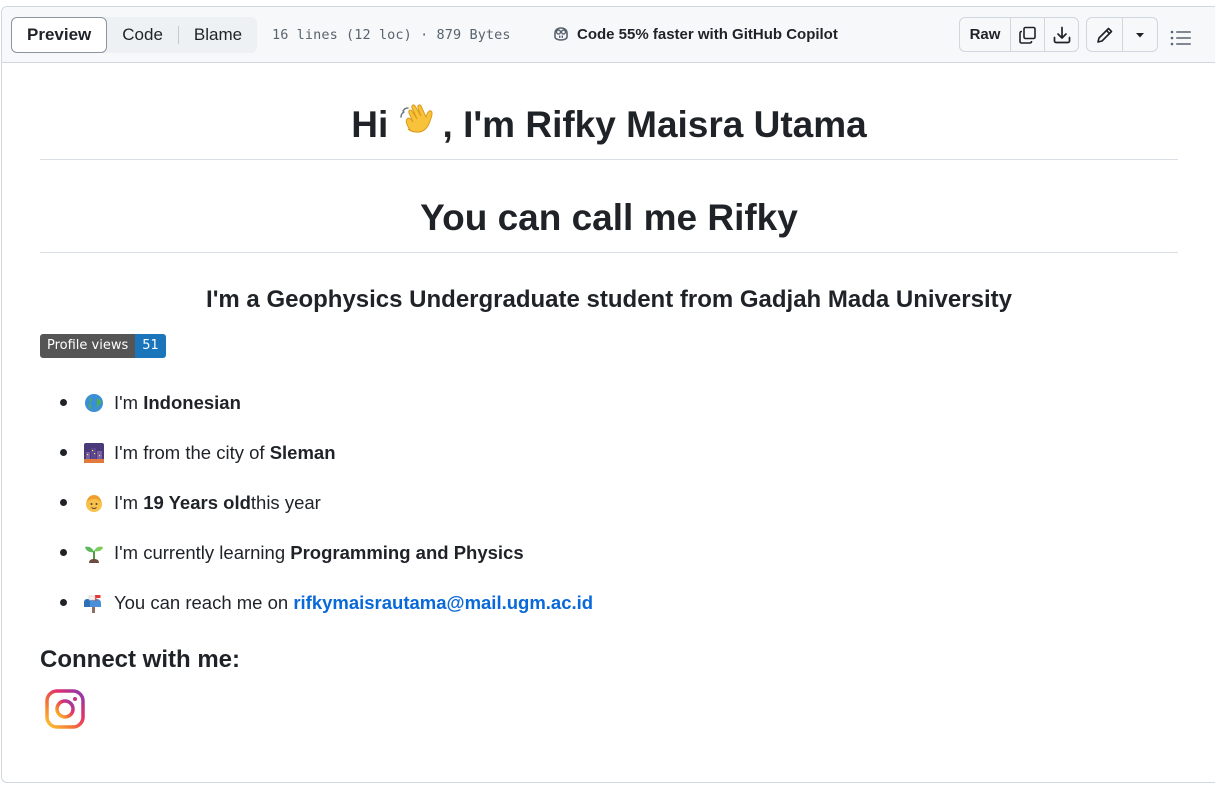 This screenshot has height=798, width=1215. I want to click on child-icon, so click(94, 503).